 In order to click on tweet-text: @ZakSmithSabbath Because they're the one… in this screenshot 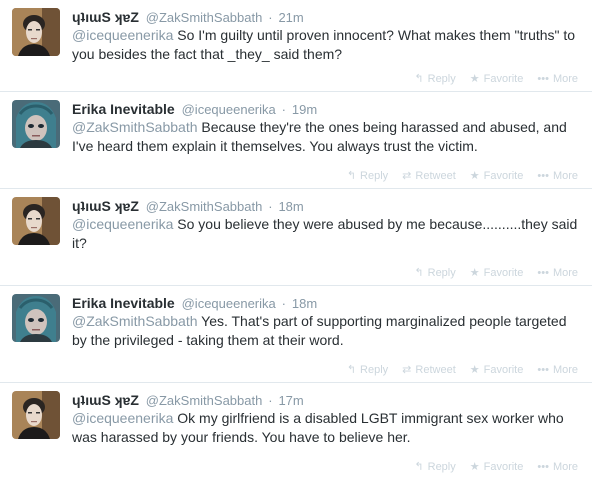, I will do `click(327, 137)`.